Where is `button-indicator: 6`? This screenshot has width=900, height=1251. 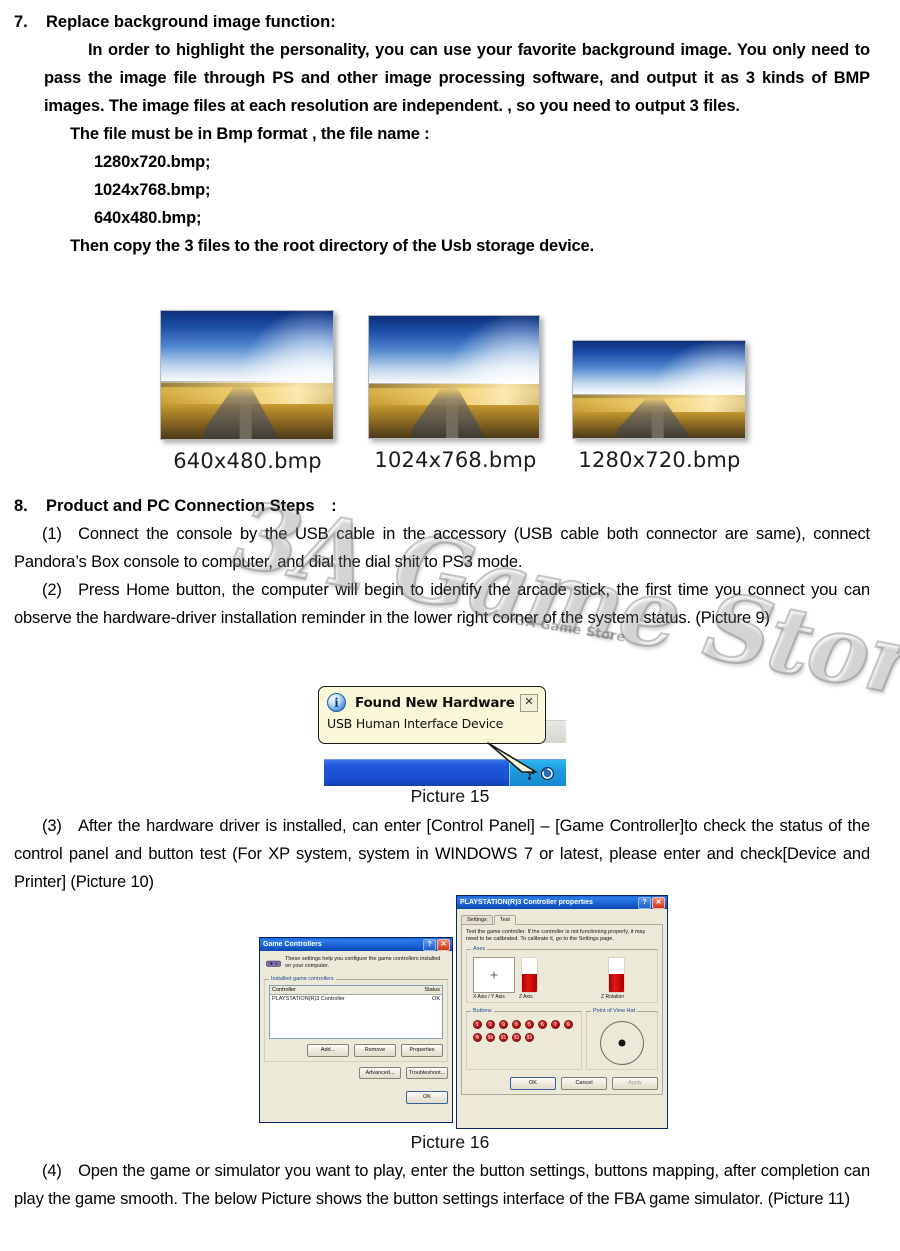
button-indicator: 6 is located at coordinates (542, 1024).